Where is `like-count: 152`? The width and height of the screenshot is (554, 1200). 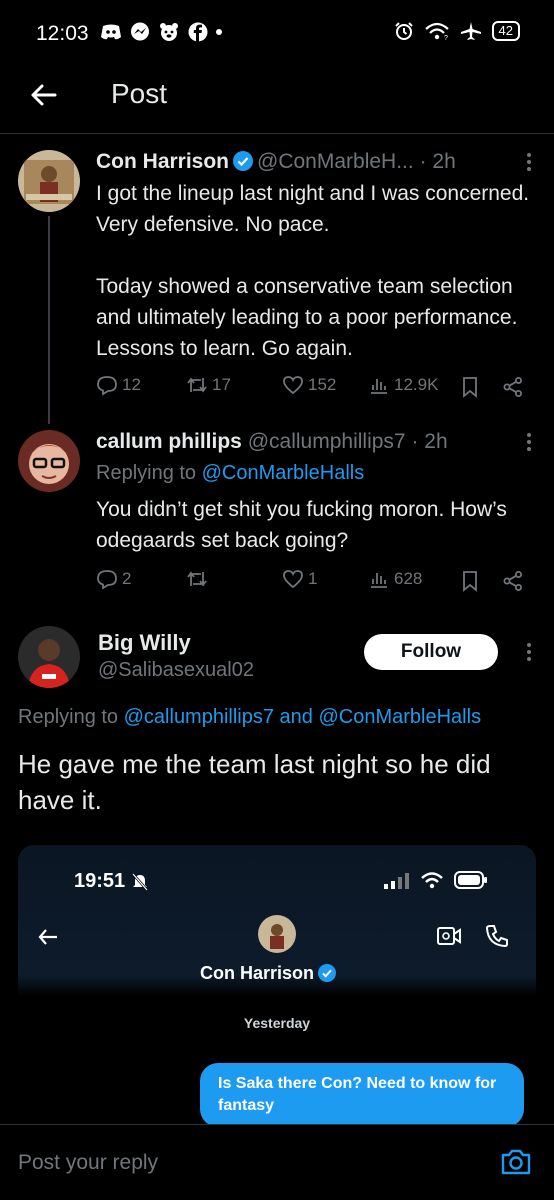
like-count: 152 is located at coordinates (322, 384).